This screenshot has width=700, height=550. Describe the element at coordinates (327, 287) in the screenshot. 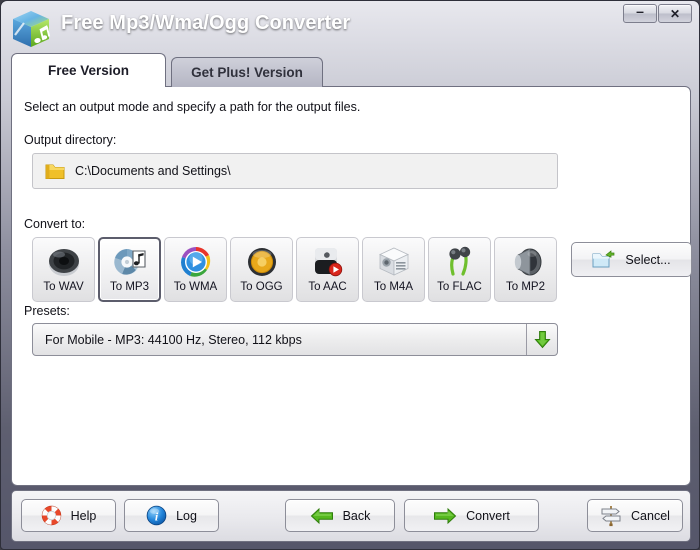

I see `format-label-to-aac: To AAC` at that location.